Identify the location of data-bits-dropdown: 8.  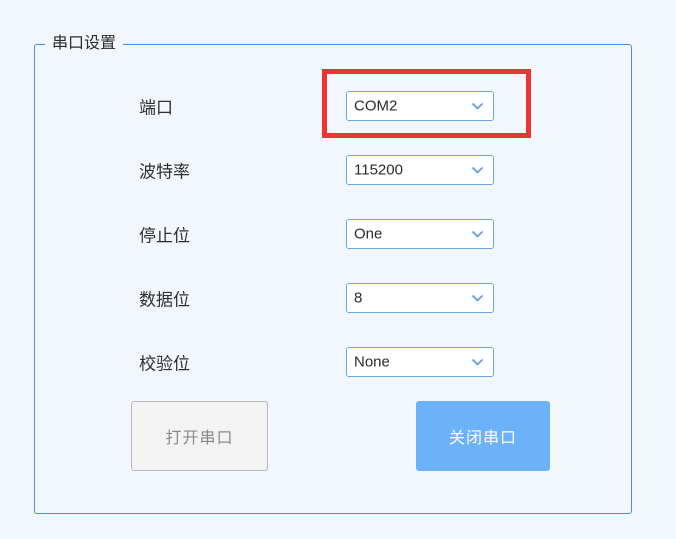
(420, 298).